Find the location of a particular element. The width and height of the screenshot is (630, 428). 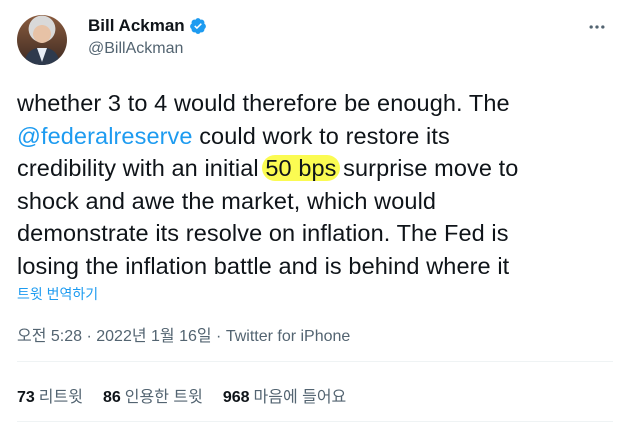

avatar is located at coordinates (42, 40).